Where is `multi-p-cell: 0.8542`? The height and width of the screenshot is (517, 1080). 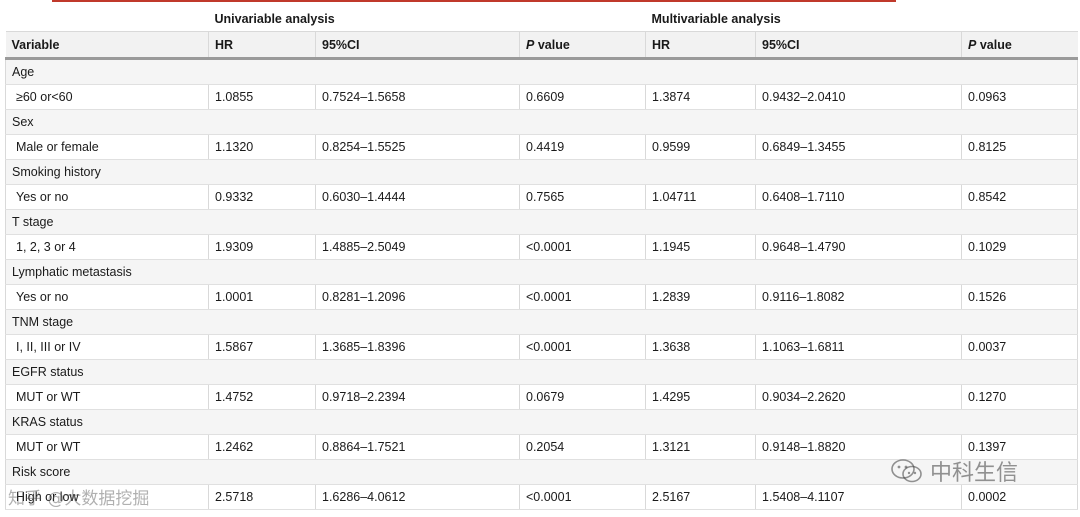 multi-p-cell: 0.8542 is located at coordinates (1020, 197).